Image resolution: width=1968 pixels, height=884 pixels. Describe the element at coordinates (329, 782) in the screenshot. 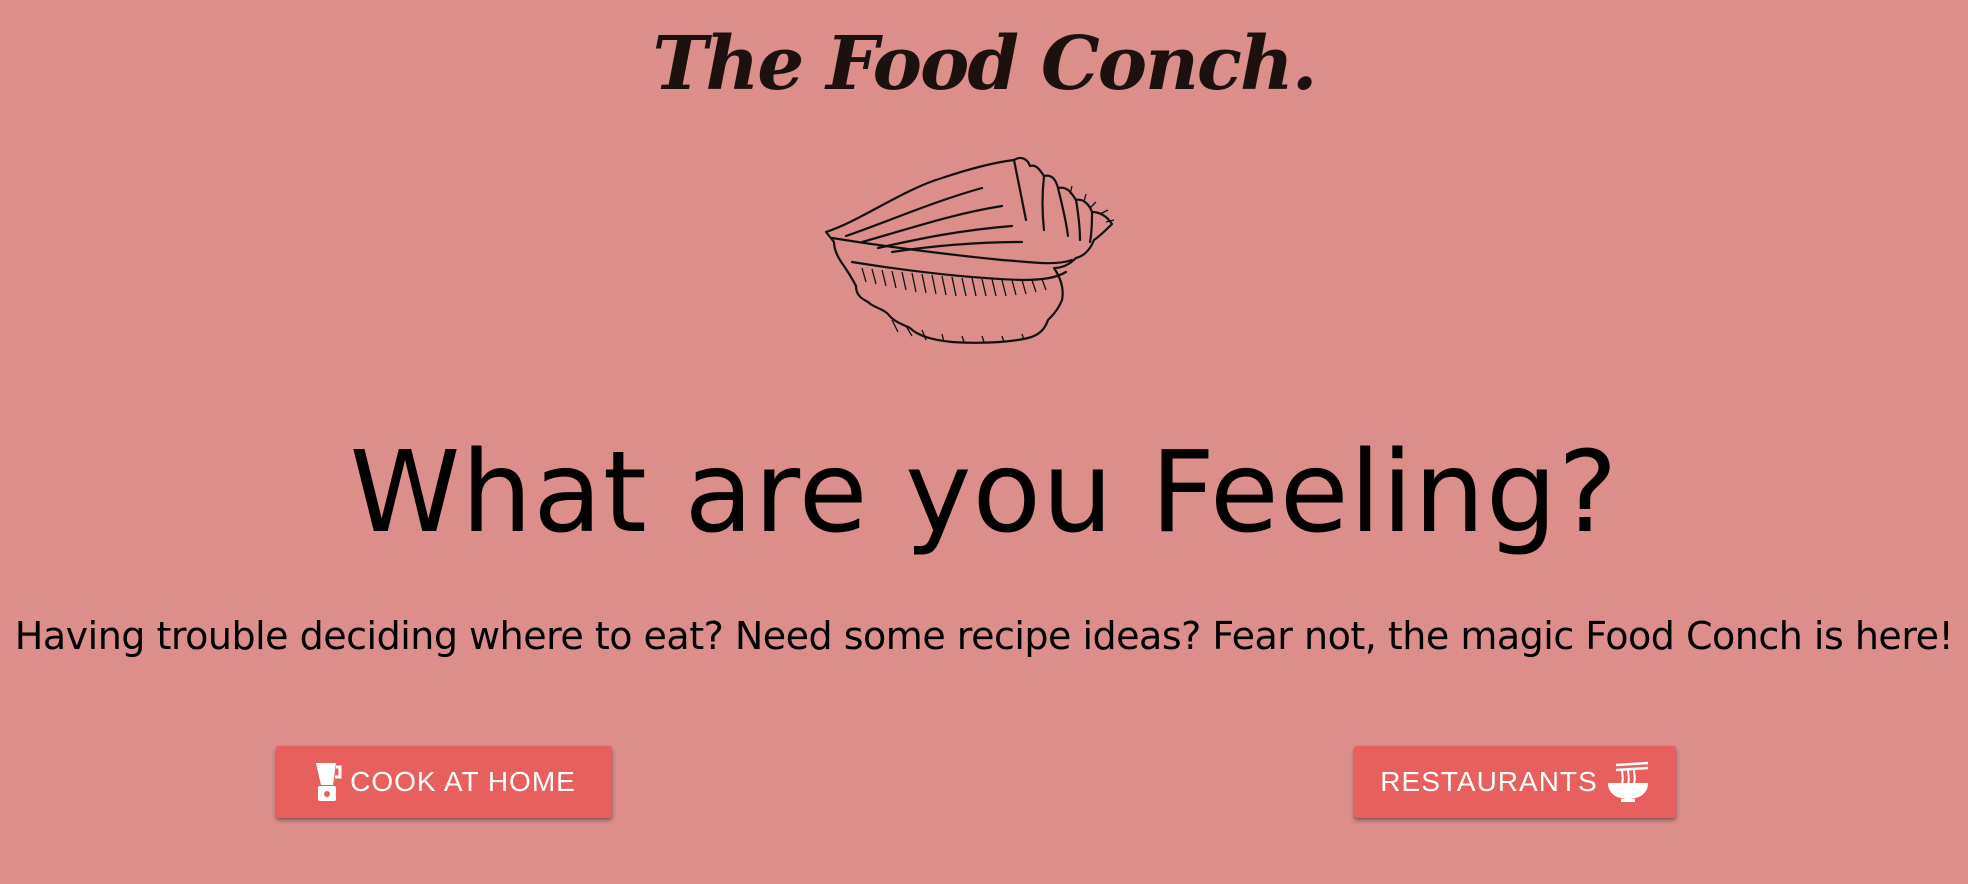

I see `blender-icon` at that location.